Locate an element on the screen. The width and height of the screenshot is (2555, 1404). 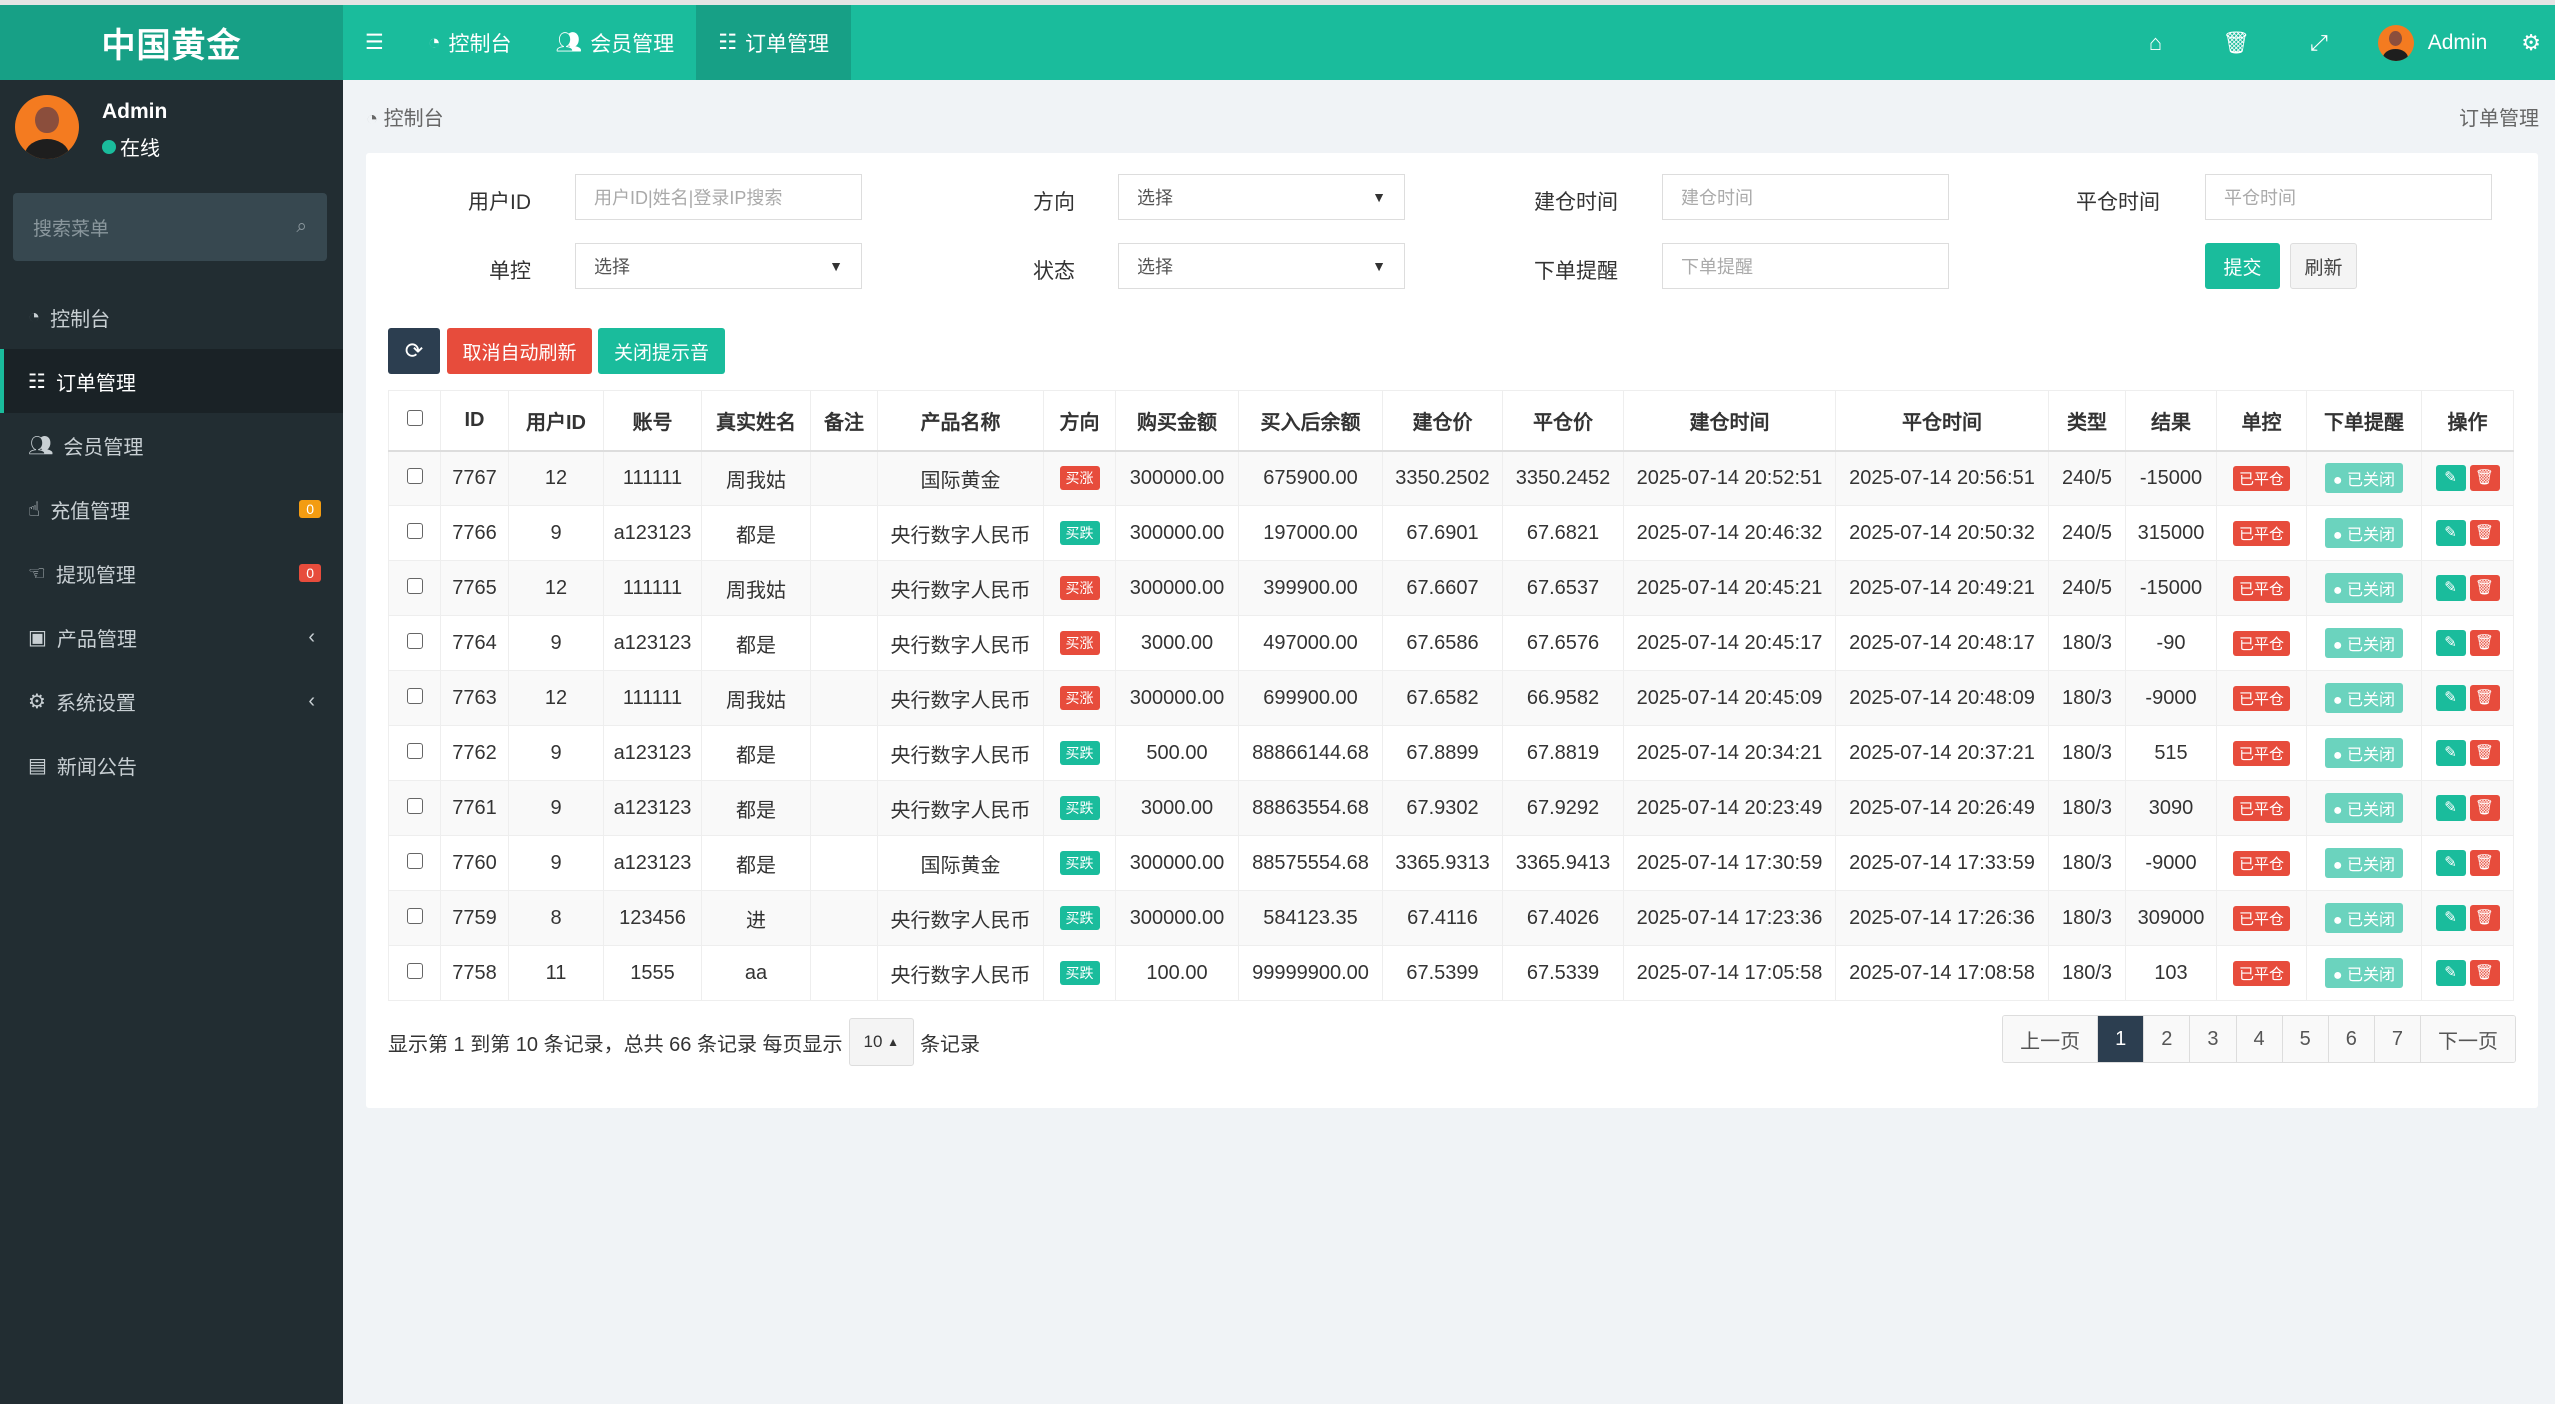
select-all-checkbox is located at coordinates (414, 421).